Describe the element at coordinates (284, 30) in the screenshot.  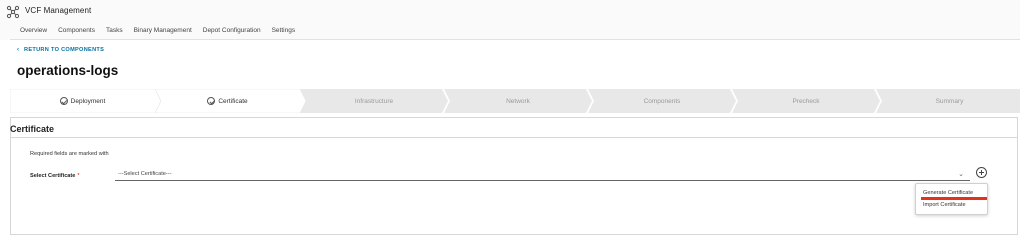
I see `nav-item-settings: Settings` at that location.